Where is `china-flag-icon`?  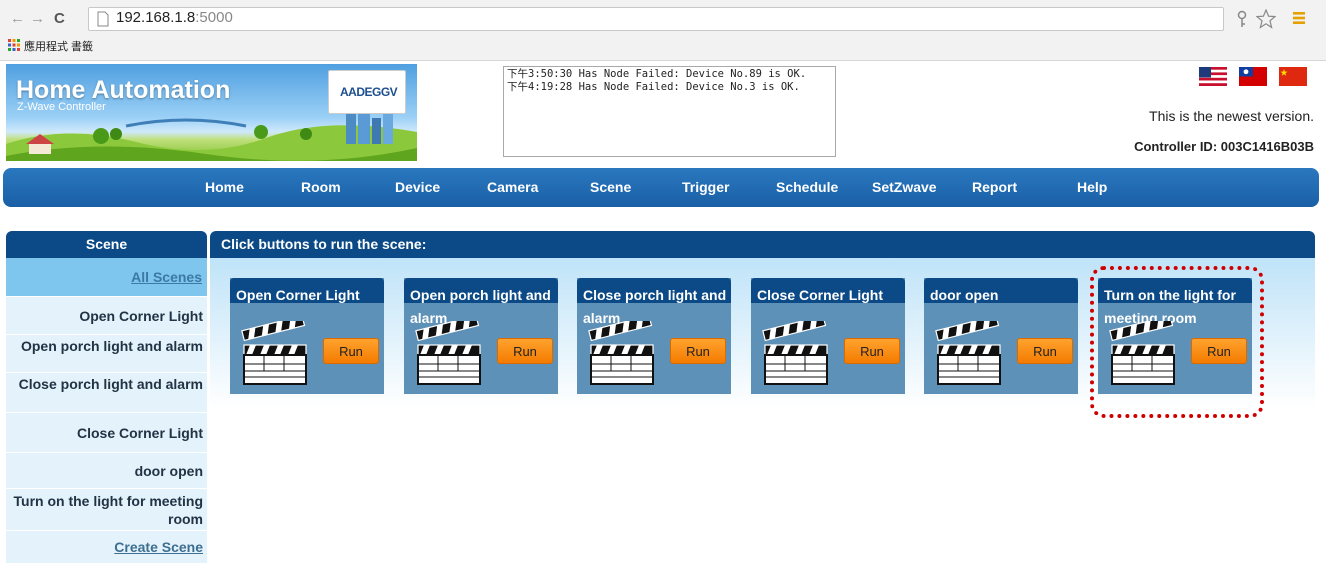 china-flag-icon is located at coordinates (1293, 76).